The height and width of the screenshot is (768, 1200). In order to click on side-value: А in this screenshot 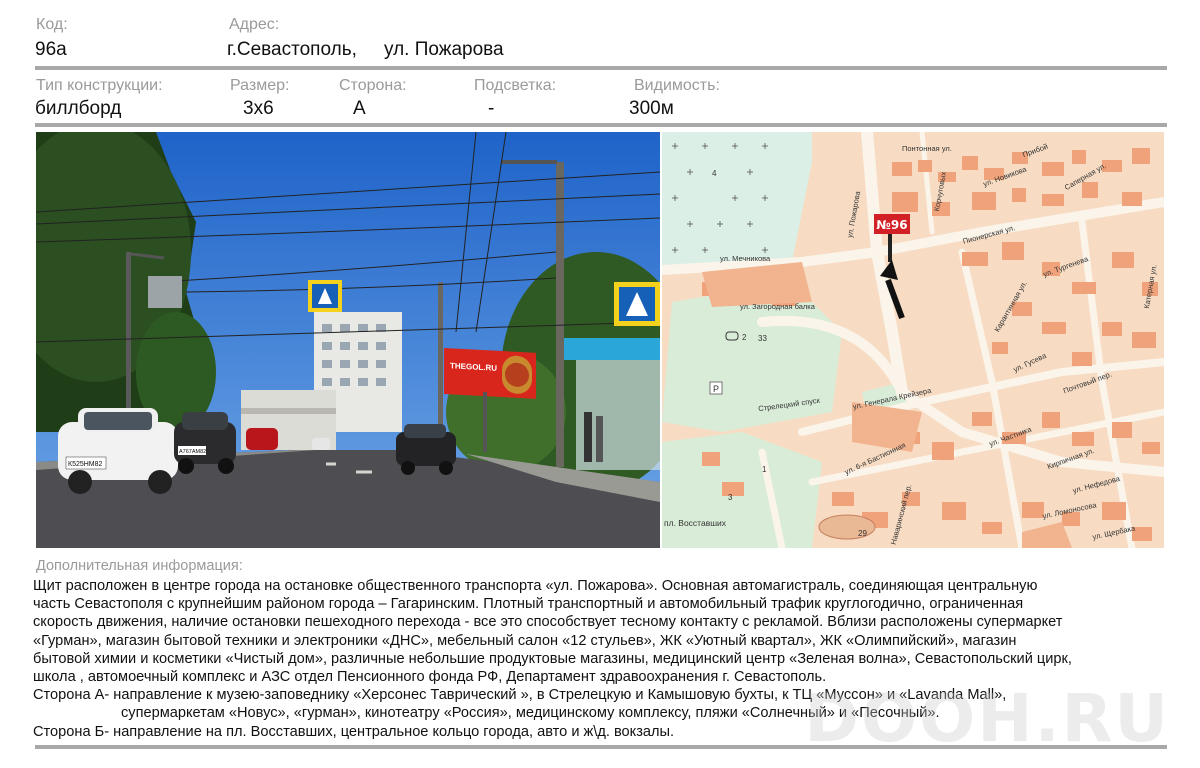, I will do `click(359, 108)`.